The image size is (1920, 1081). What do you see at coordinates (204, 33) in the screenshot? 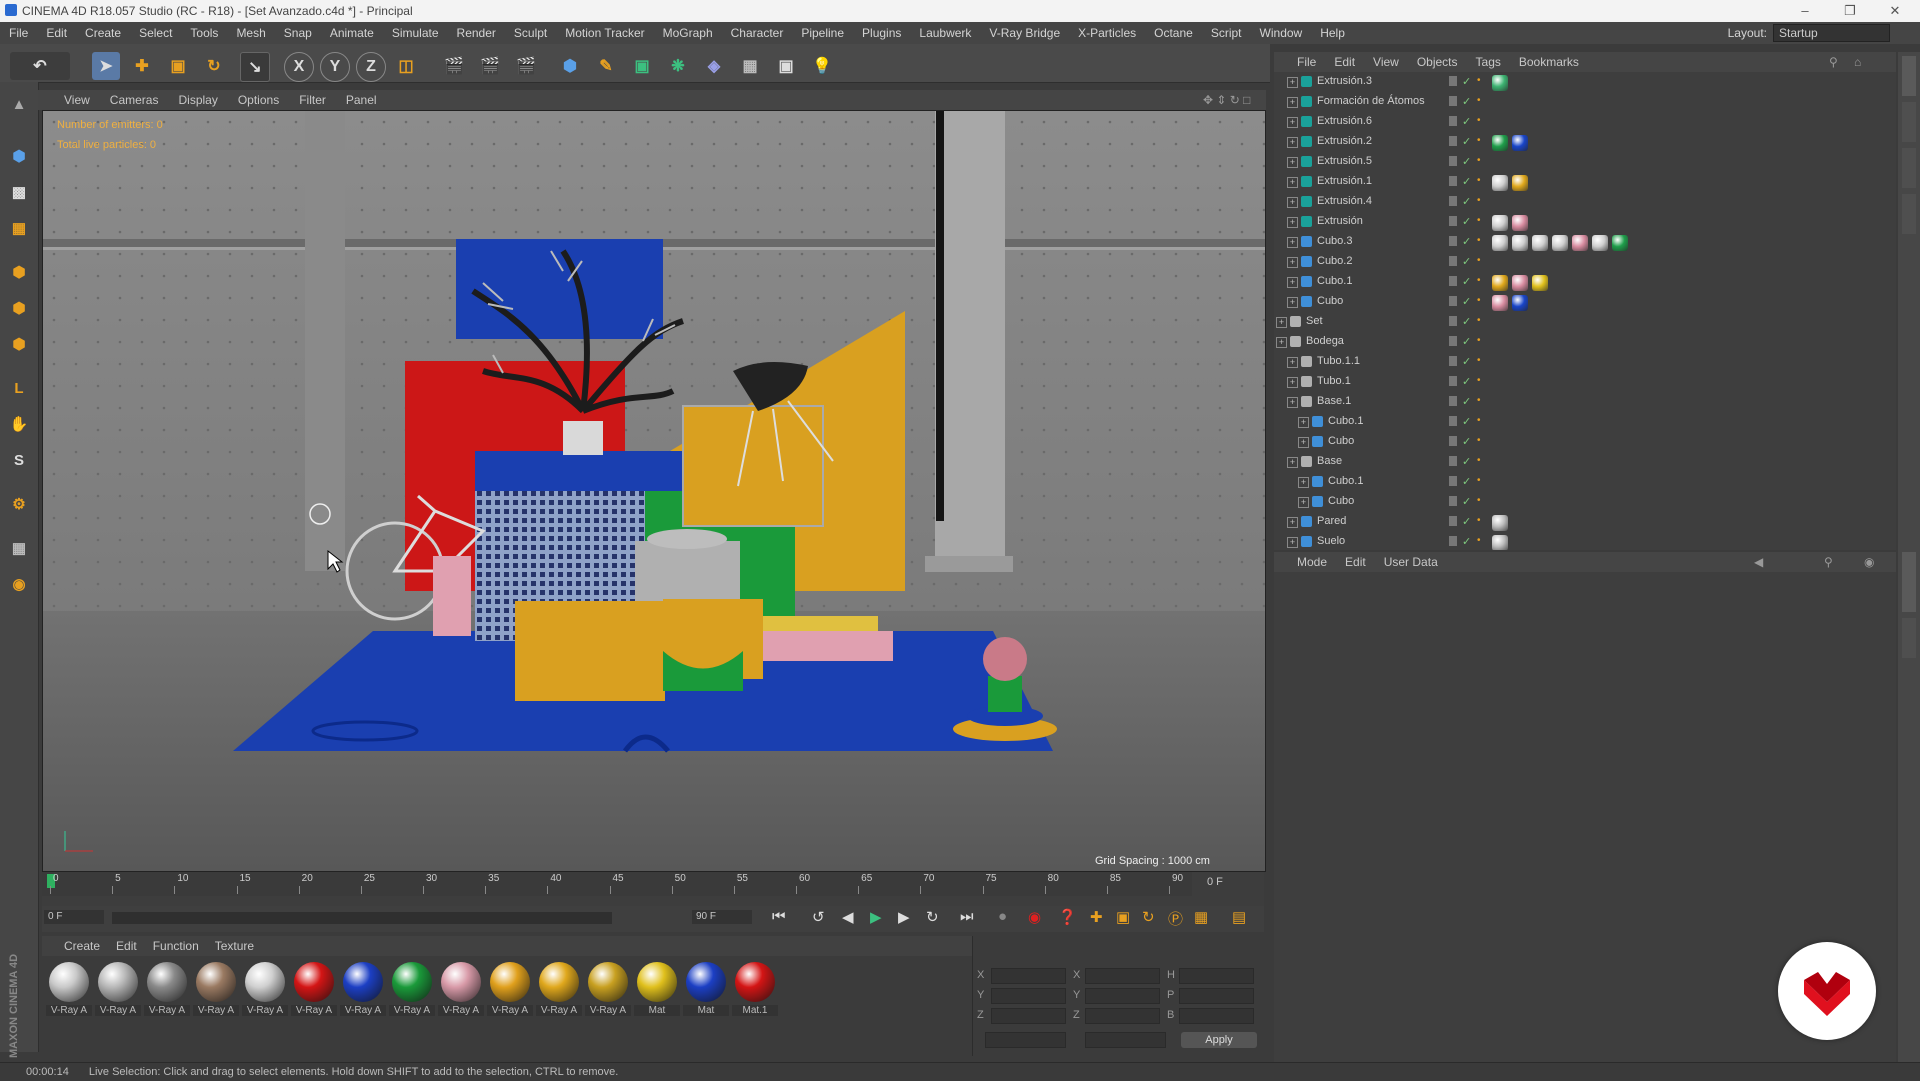
I see `menu-tools: Tools` at bounding box center [204, 33].